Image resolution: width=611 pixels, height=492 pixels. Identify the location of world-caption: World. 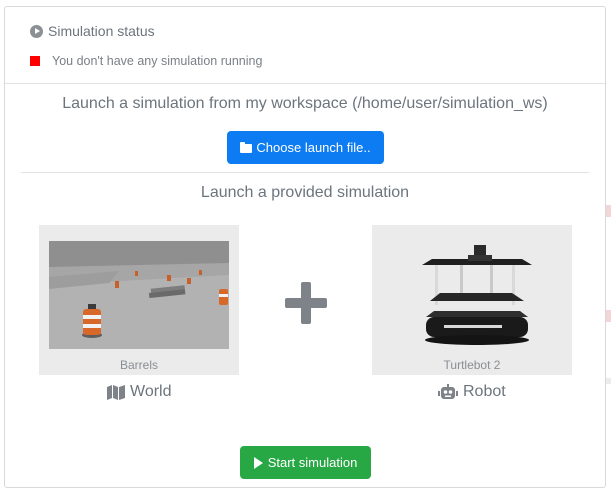
(139, 392).